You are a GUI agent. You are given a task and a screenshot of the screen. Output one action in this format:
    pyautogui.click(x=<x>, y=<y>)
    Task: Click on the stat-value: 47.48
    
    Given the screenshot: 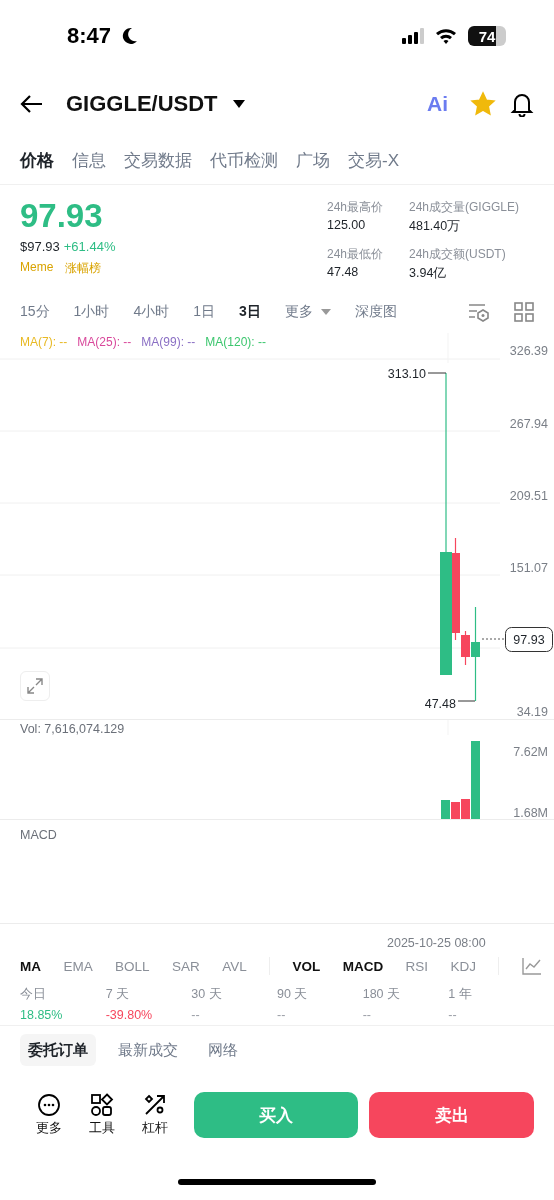 What is the action you would take?
    pyautogui.click(x=343, y=272)
    